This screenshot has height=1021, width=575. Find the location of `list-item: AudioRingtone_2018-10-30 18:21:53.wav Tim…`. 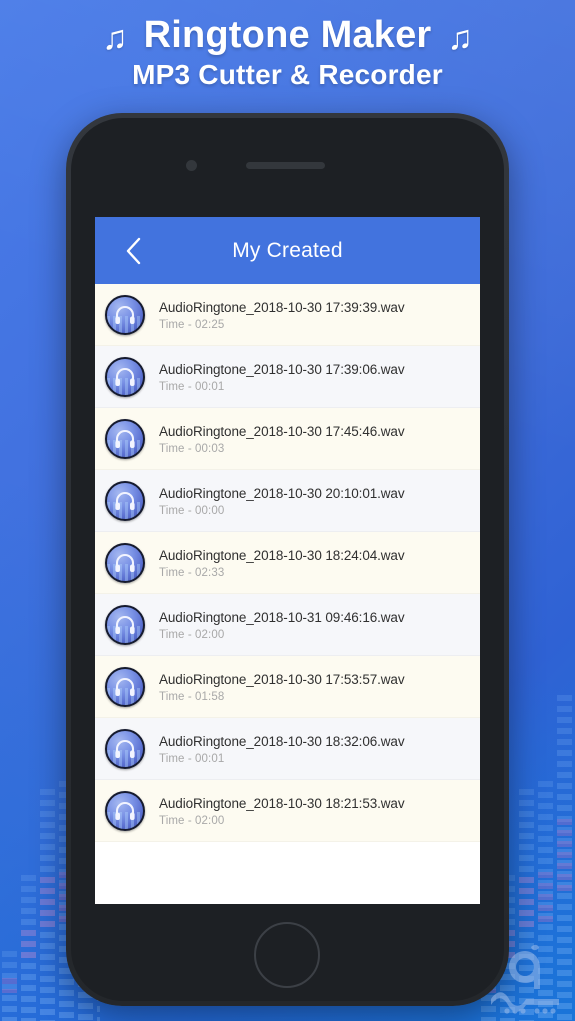

list-item: AudioRingtone_2018-10-30 18:21:53.wav Tim… is located at coordinates (287, 811).